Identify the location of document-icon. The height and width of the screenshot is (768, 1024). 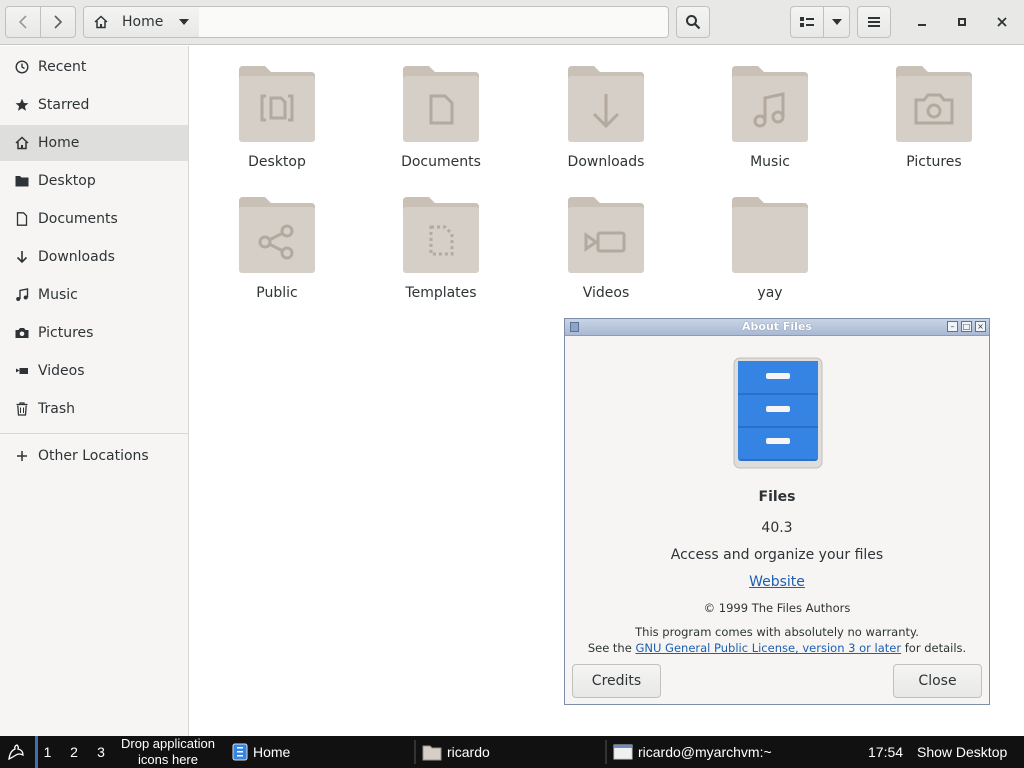
(22, 219).